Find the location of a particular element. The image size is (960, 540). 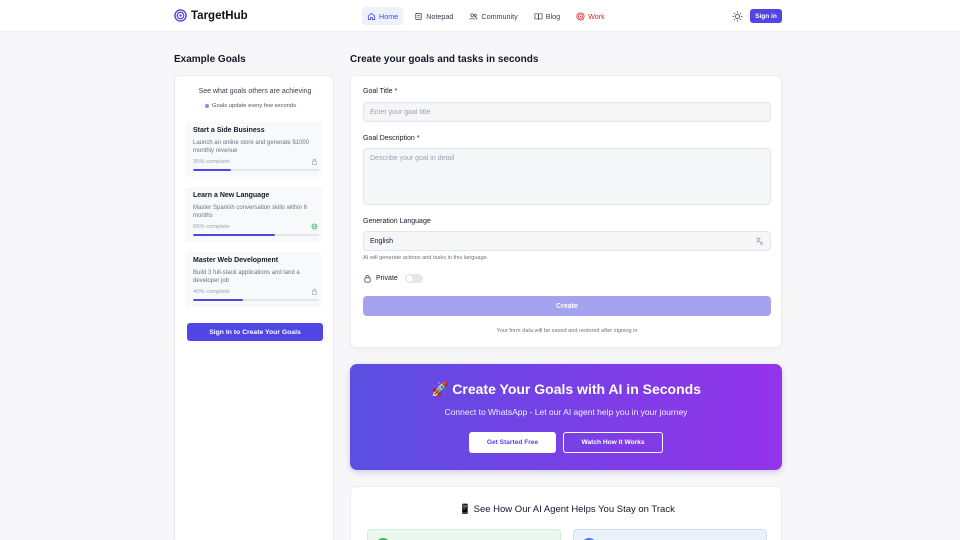

nav-work-label: Work is located at coordinates (596, 16).